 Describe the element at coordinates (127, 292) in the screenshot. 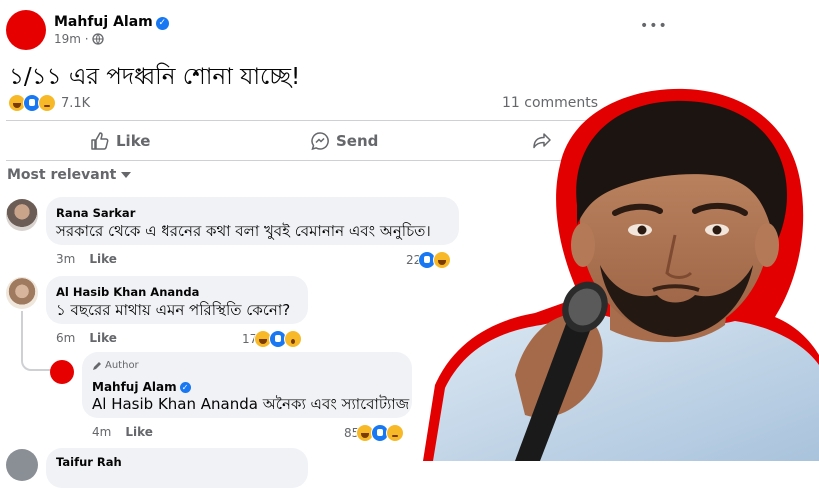

I see `commenter-name: Al Hasib Khan Ananda` at that location.